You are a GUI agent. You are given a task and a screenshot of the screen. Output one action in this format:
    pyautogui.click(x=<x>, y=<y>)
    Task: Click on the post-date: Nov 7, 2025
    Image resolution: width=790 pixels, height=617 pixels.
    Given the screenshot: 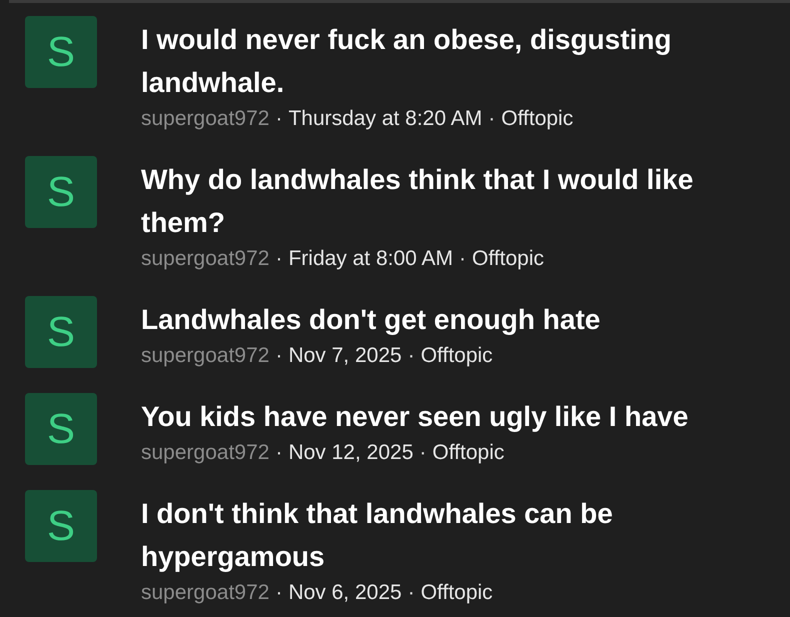 What is the action you would take?
    pyautogui.click(x=345, y=356)
    